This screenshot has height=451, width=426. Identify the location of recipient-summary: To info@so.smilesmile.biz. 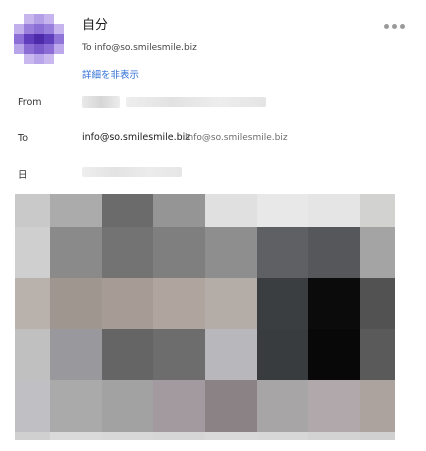
(139, 48).